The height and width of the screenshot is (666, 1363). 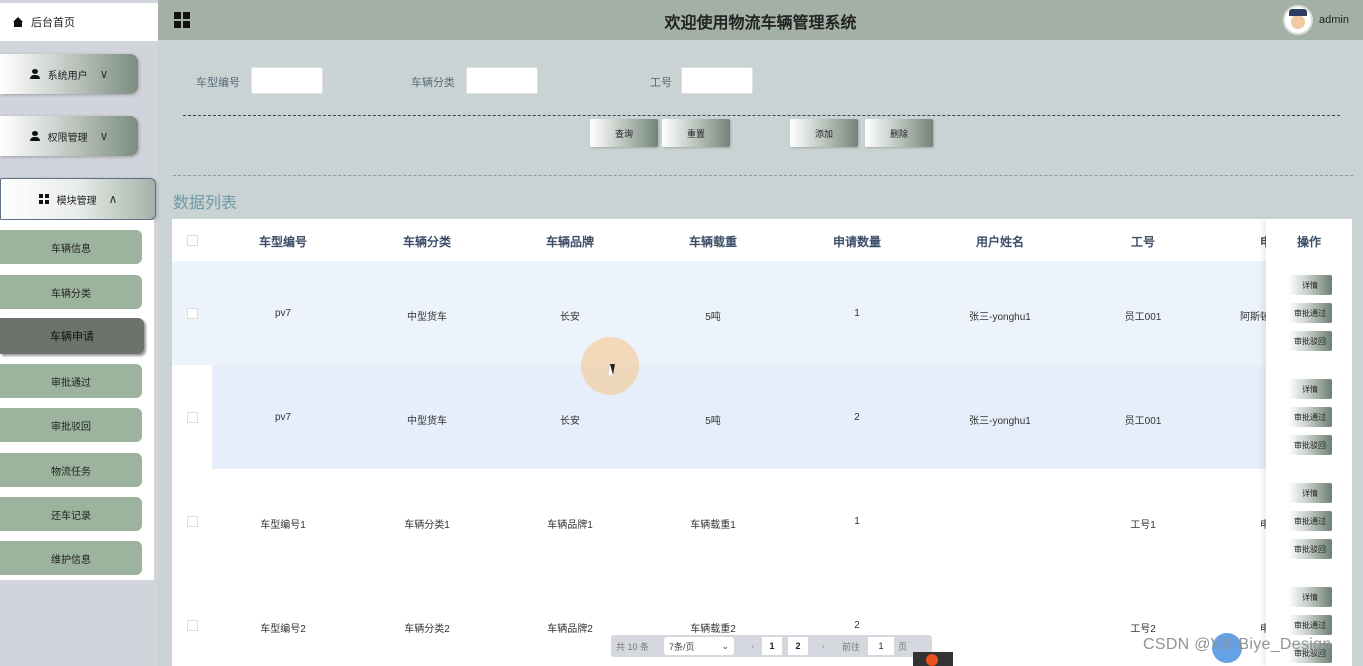 I want to click on page-size-value: 7条/页, so click(x=682, y=646).